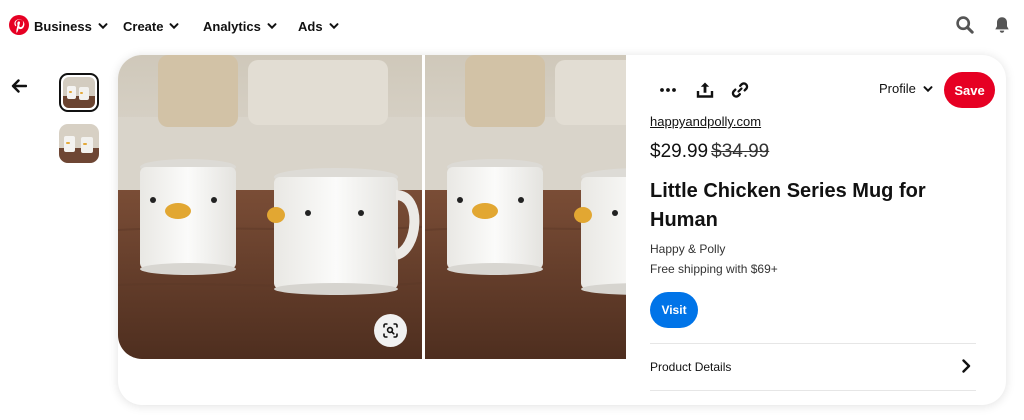 The image size is (1024, 420). Describe the element at coordinates (63, 26) in the screenshot. I see `nav-business-label: Business` at that location.